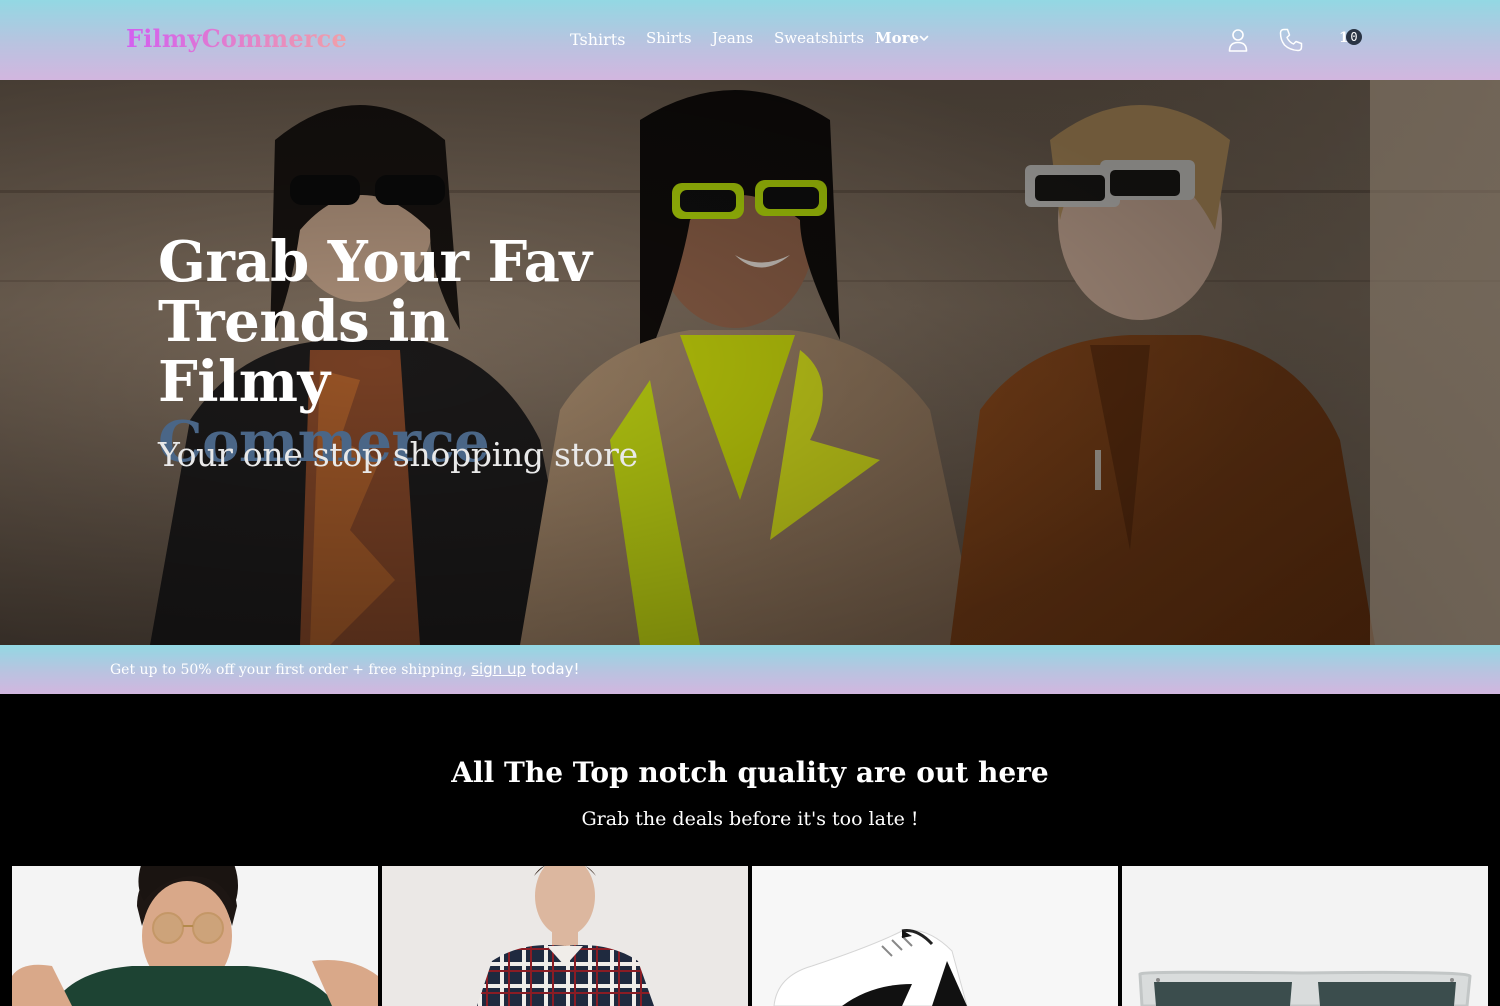 The height and width of the screenshot is (1006, 1500). Describe the element at coordinates (732, 38) in the screenshot. I see `nav-item-jeans: Jeans` at that location.